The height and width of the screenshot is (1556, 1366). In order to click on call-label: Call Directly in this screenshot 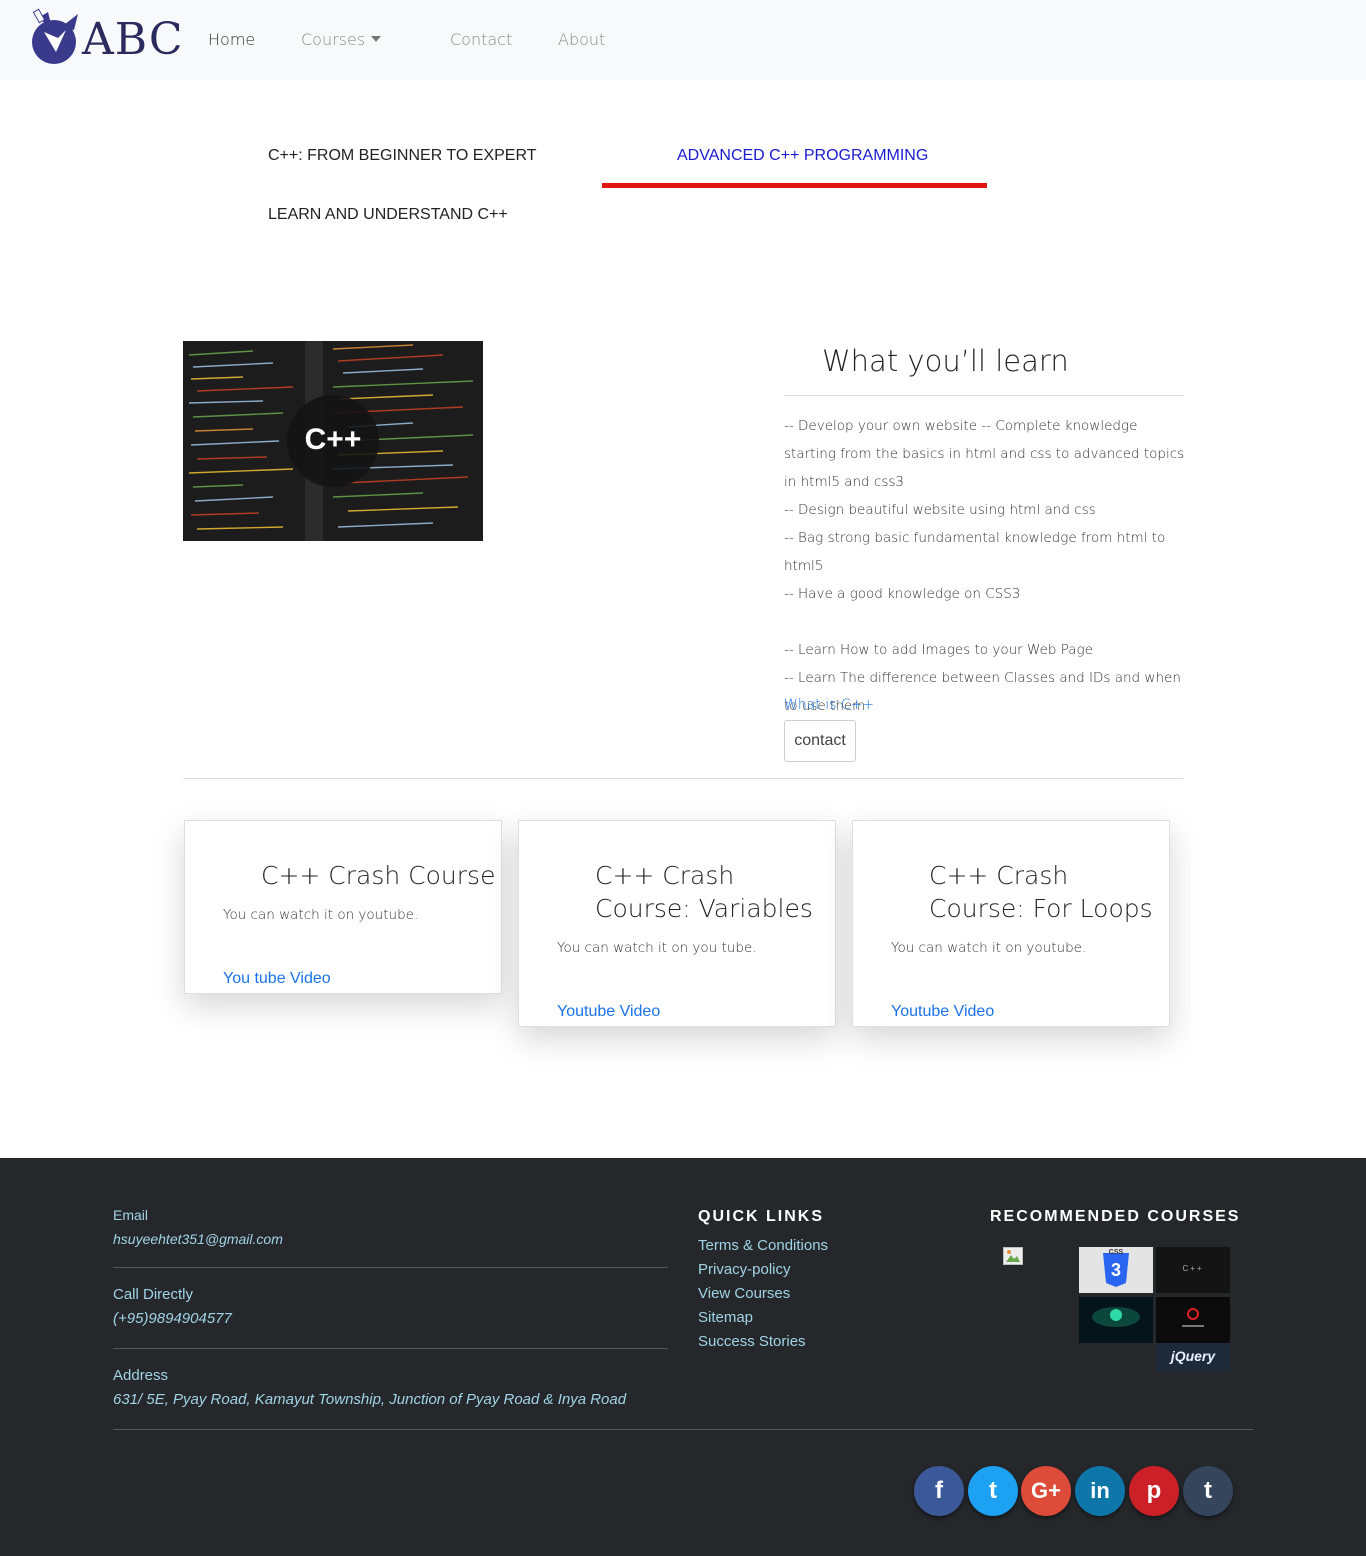, I will do `click(153, 1294)`.